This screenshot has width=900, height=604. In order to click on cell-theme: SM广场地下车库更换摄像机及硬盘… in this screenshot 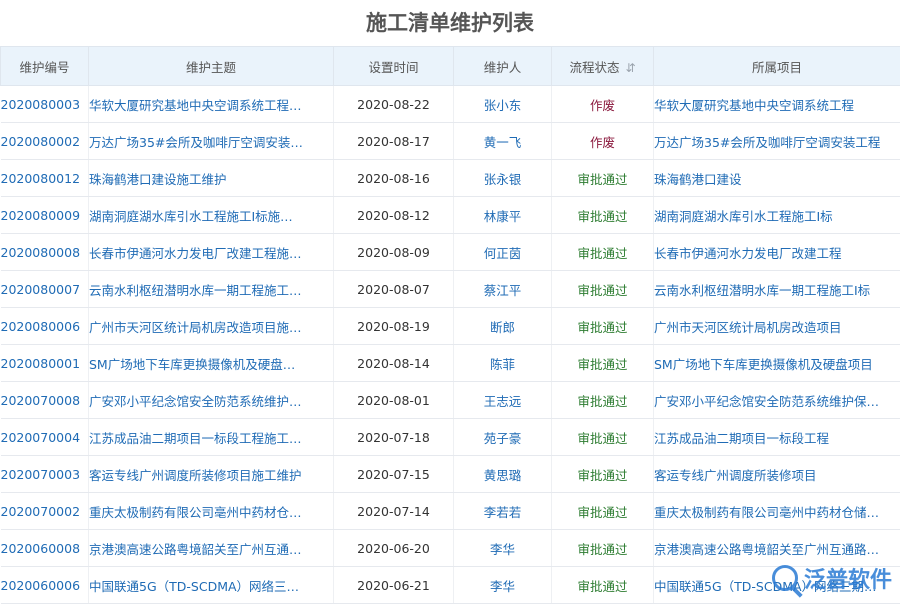, I will do `click(211, 363)`.